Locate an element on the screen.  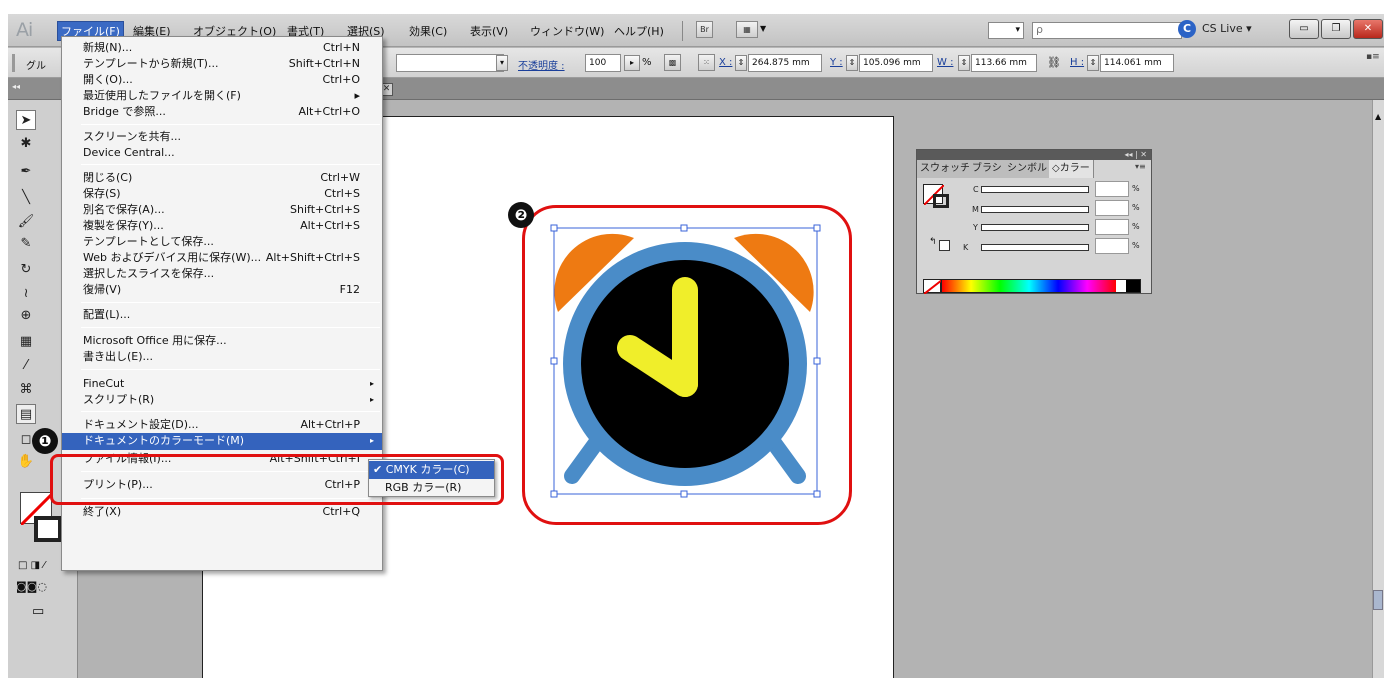
menu-item-save-for-web: Web およびデバイス用に保存(W)... Alt+Shift+Ctrl+S is located at coordinates (222, 258).